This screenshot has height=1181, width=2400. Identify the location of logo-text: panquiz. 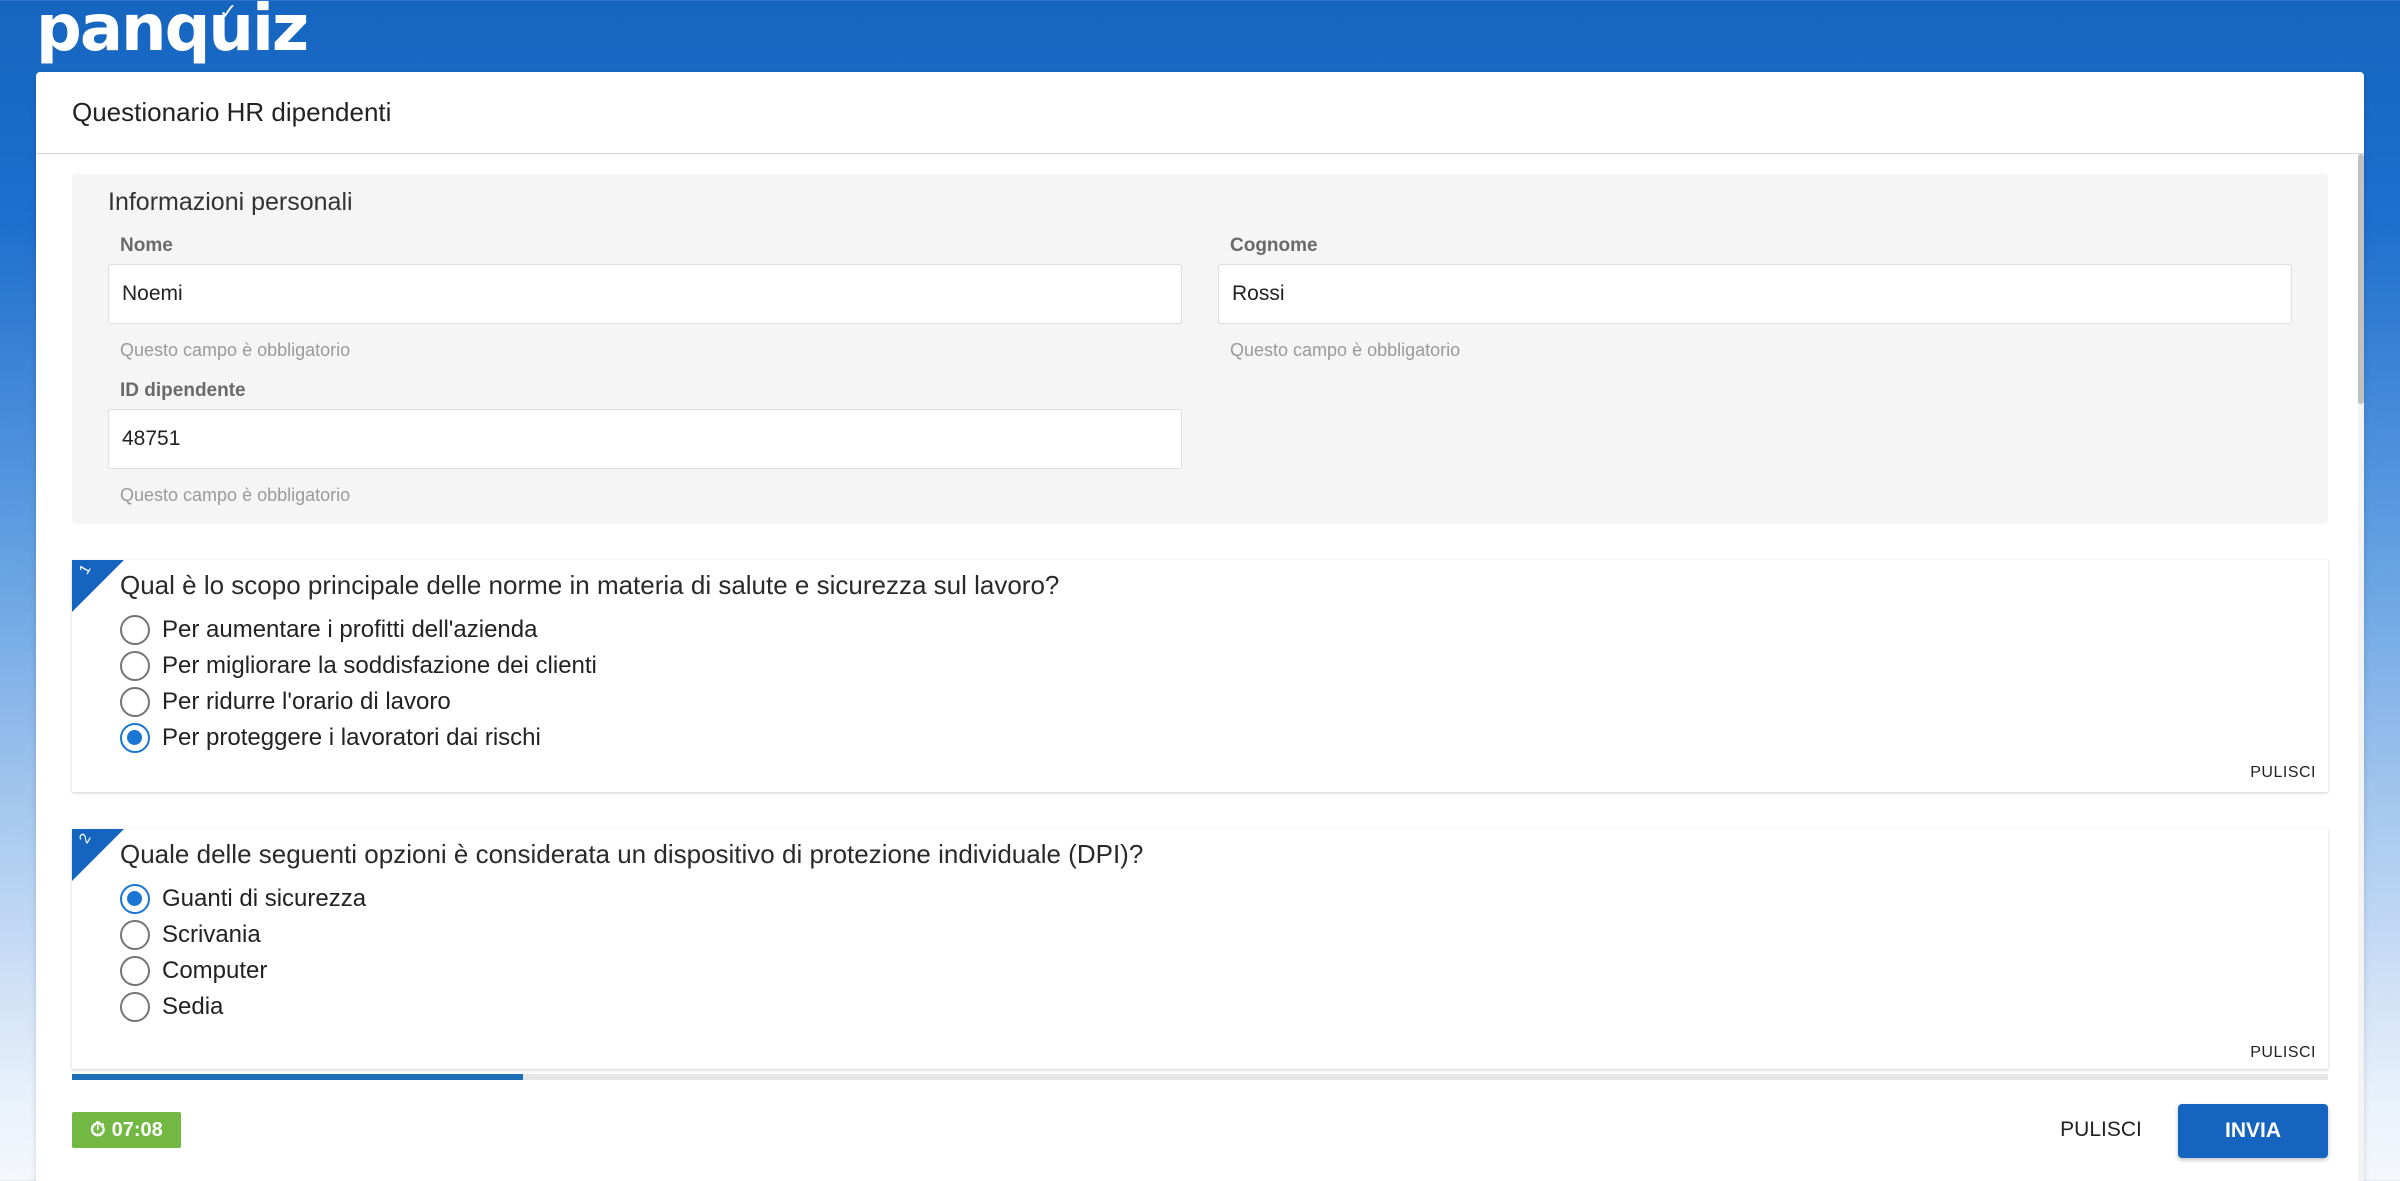
(172, 33).